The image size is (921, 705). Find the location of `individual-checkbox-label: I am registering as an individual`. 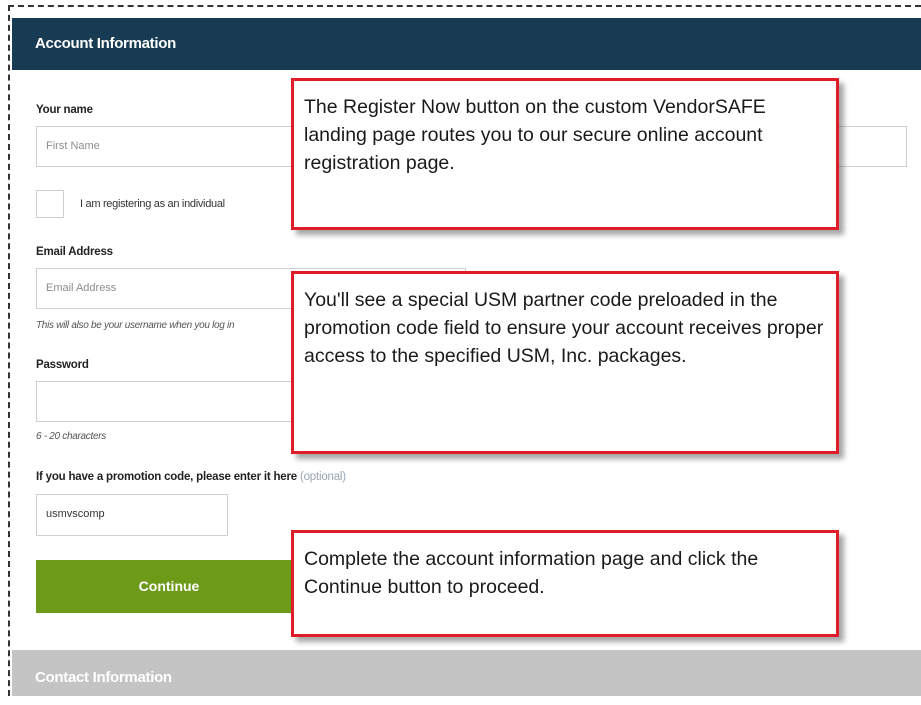

individual-checkbox-label: I am registering as an individual is located at coordinates (152, 204).